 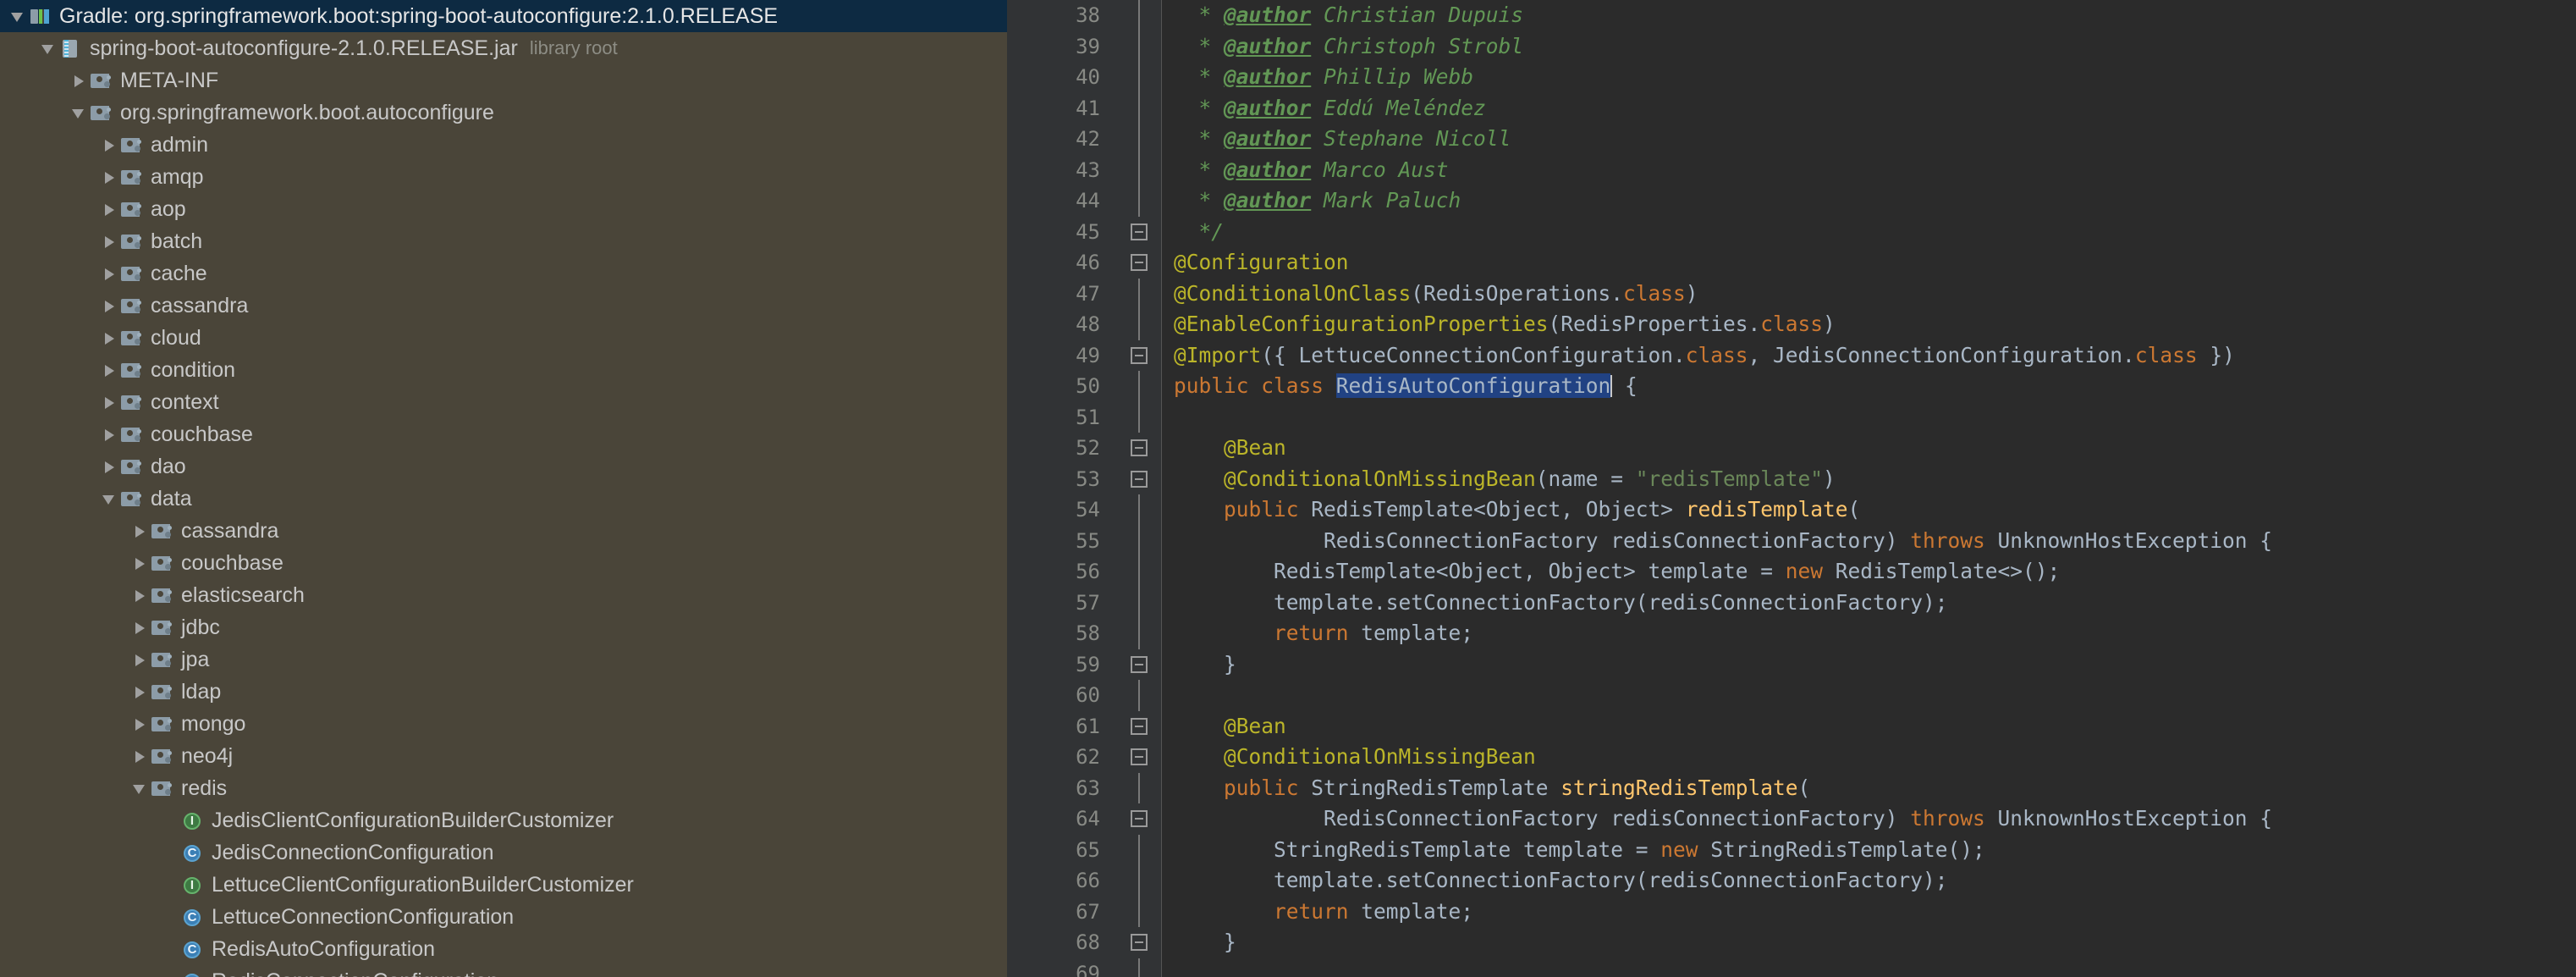 What do you see at coordinates (503, 971) in the screenshot?
I see `tree-row: RedisConnectionConfiguration` at bounding box center [503, 971].